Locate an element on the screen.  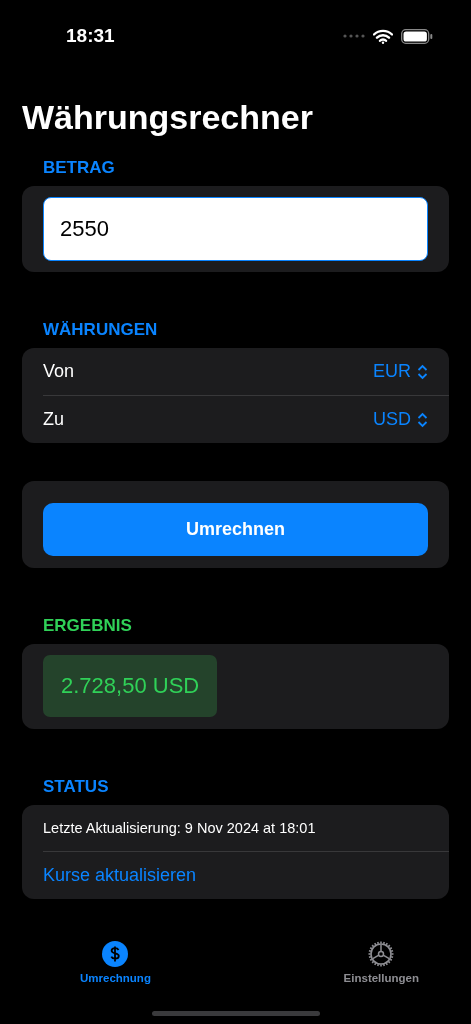
convert-button: Umrechnen is located at coordinates (235, 529).